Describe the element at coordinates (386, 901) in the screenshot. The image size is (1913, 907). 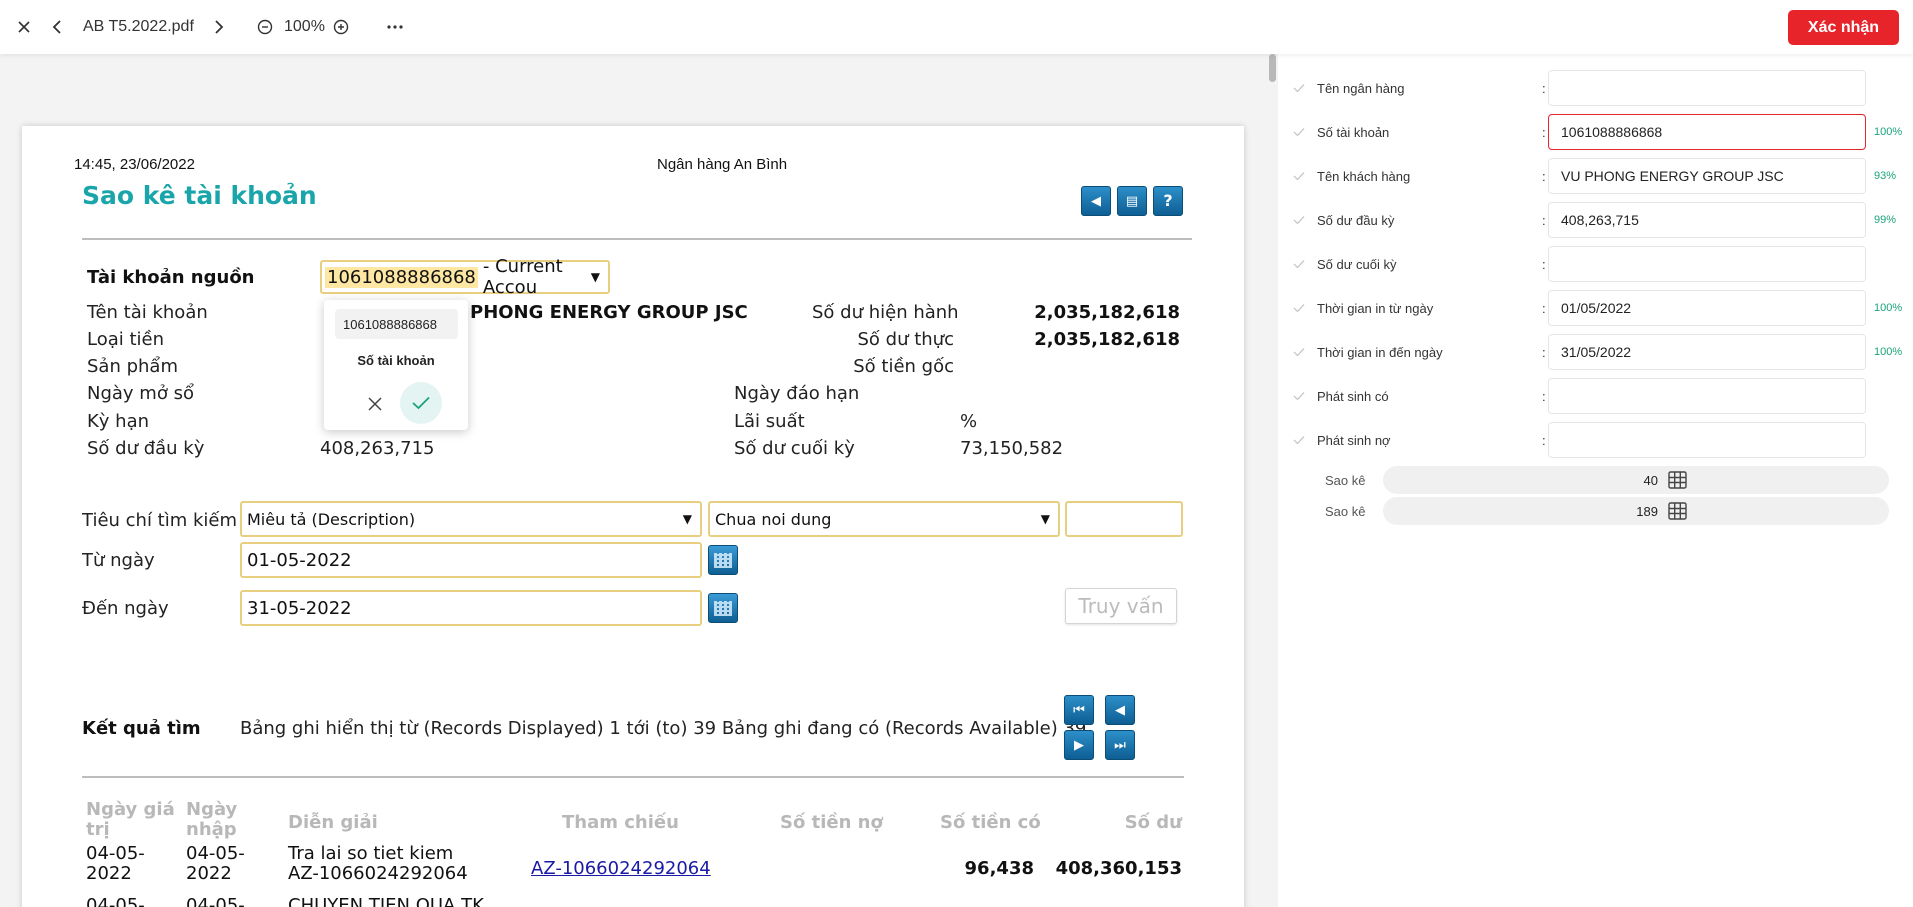
I see `row-description: CHUYEN TIEN QUA TK` at that location.